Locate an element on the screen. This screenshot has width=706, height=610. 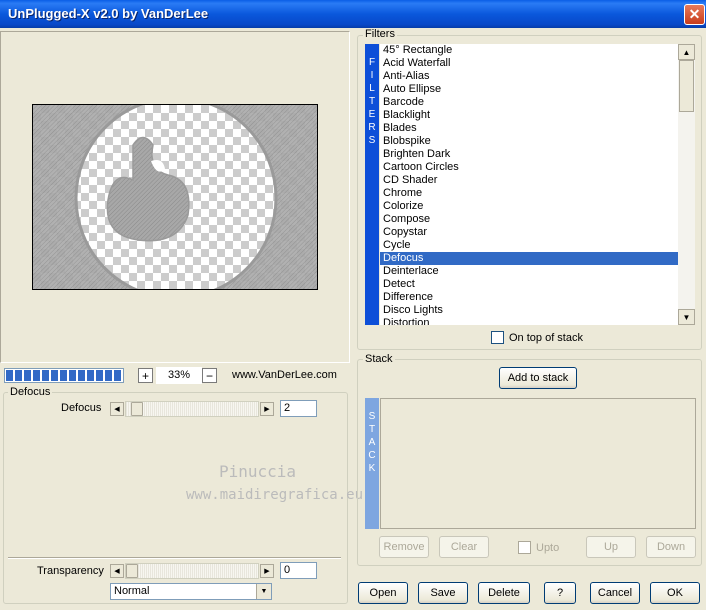
blend-mode-value: Normal is located at coordinates (132, 591).